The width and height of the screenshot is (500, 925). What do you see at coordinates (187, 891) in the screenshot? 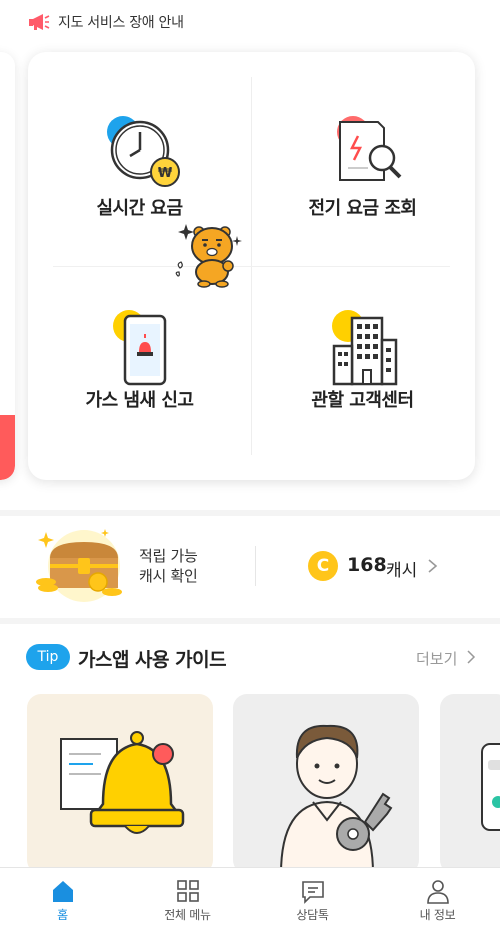
I see `grid-icon` at bounding box center [187, 891].